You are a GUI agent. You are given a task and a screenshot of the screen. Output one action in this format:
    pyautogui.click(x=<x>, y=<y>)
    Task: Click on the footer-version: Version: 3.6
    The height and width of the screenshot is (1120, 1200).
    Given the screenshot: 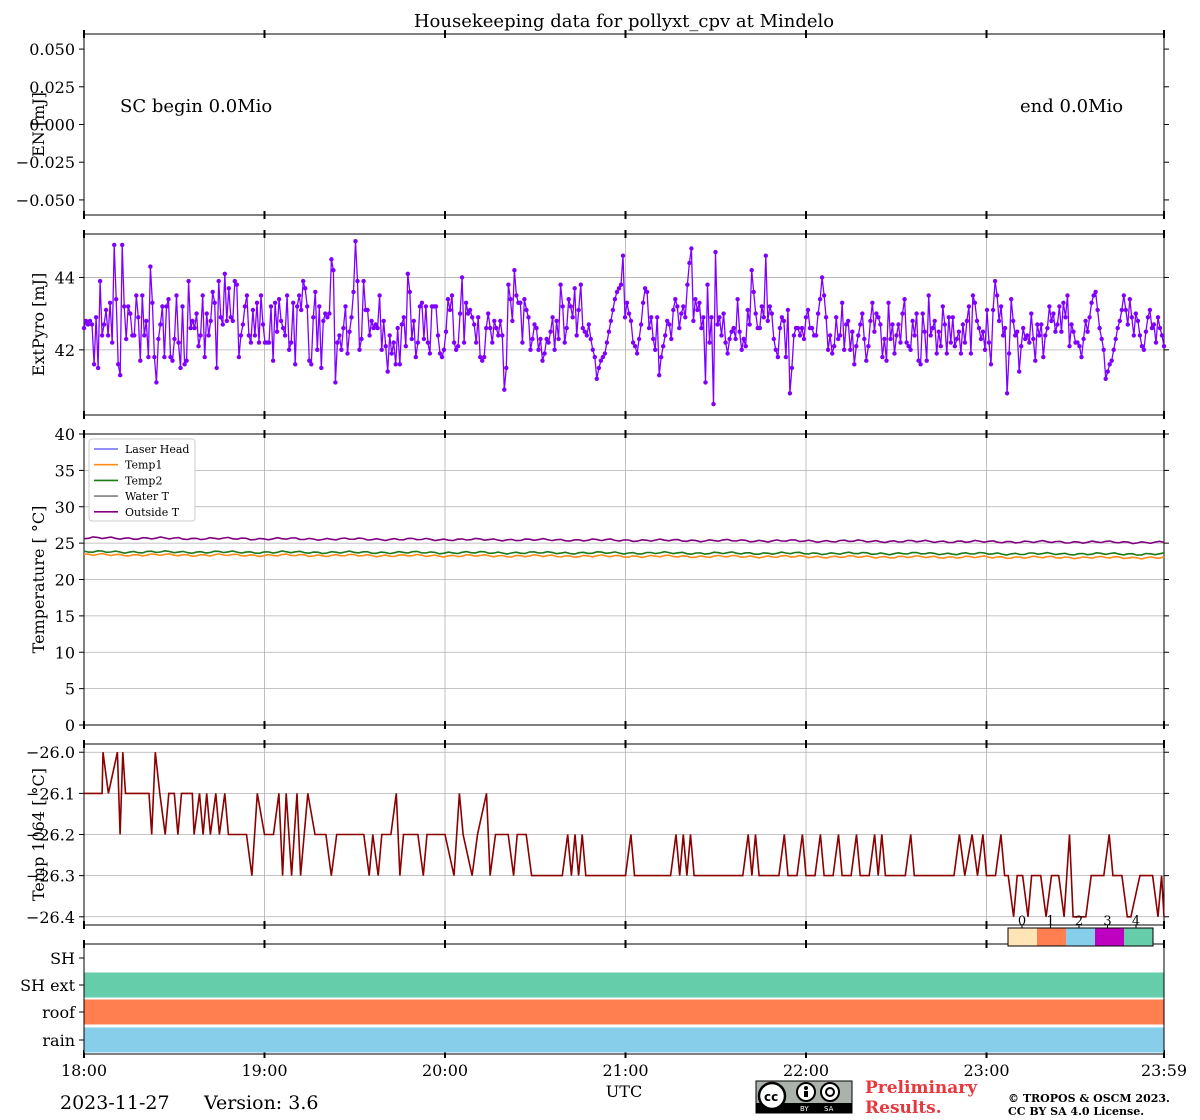 What is the action you would take?
    pyautogui.click(x=260, y=1103)
    